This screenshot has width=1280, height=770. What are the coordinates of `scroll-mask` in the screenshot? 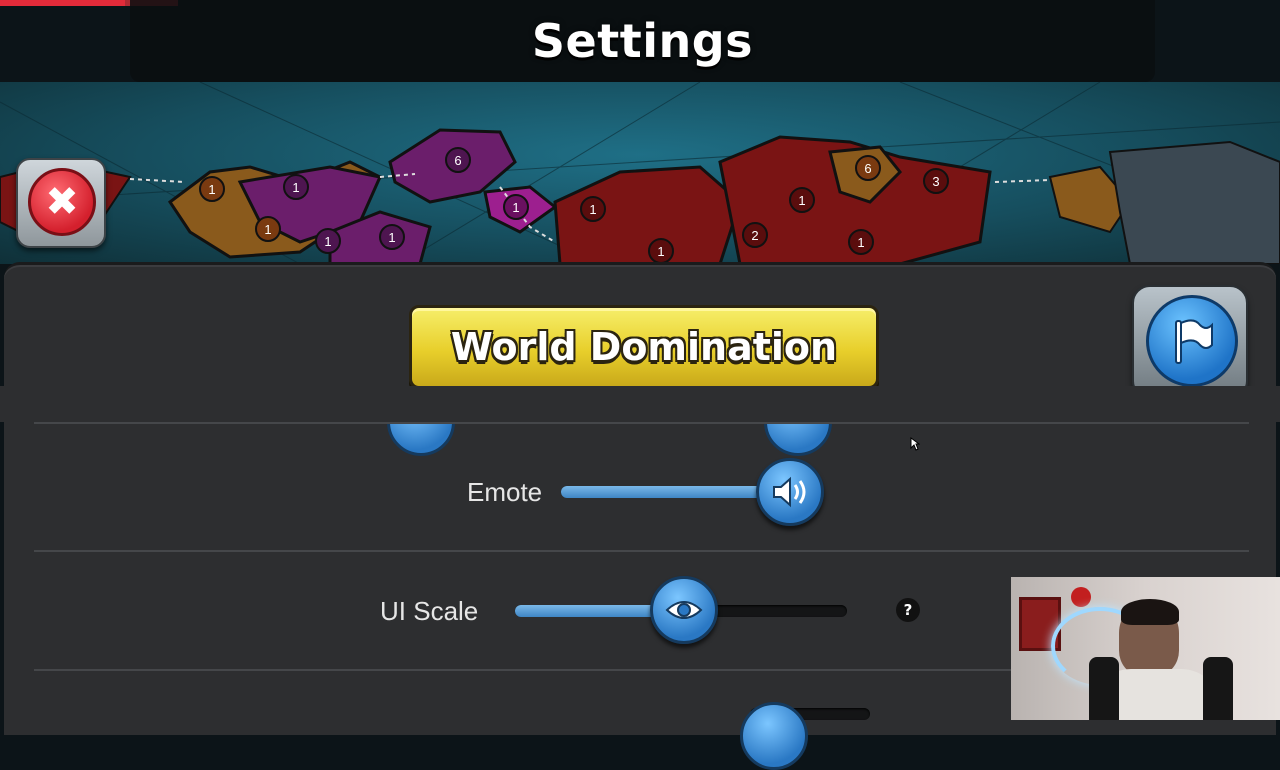 It's located at (640, 404).